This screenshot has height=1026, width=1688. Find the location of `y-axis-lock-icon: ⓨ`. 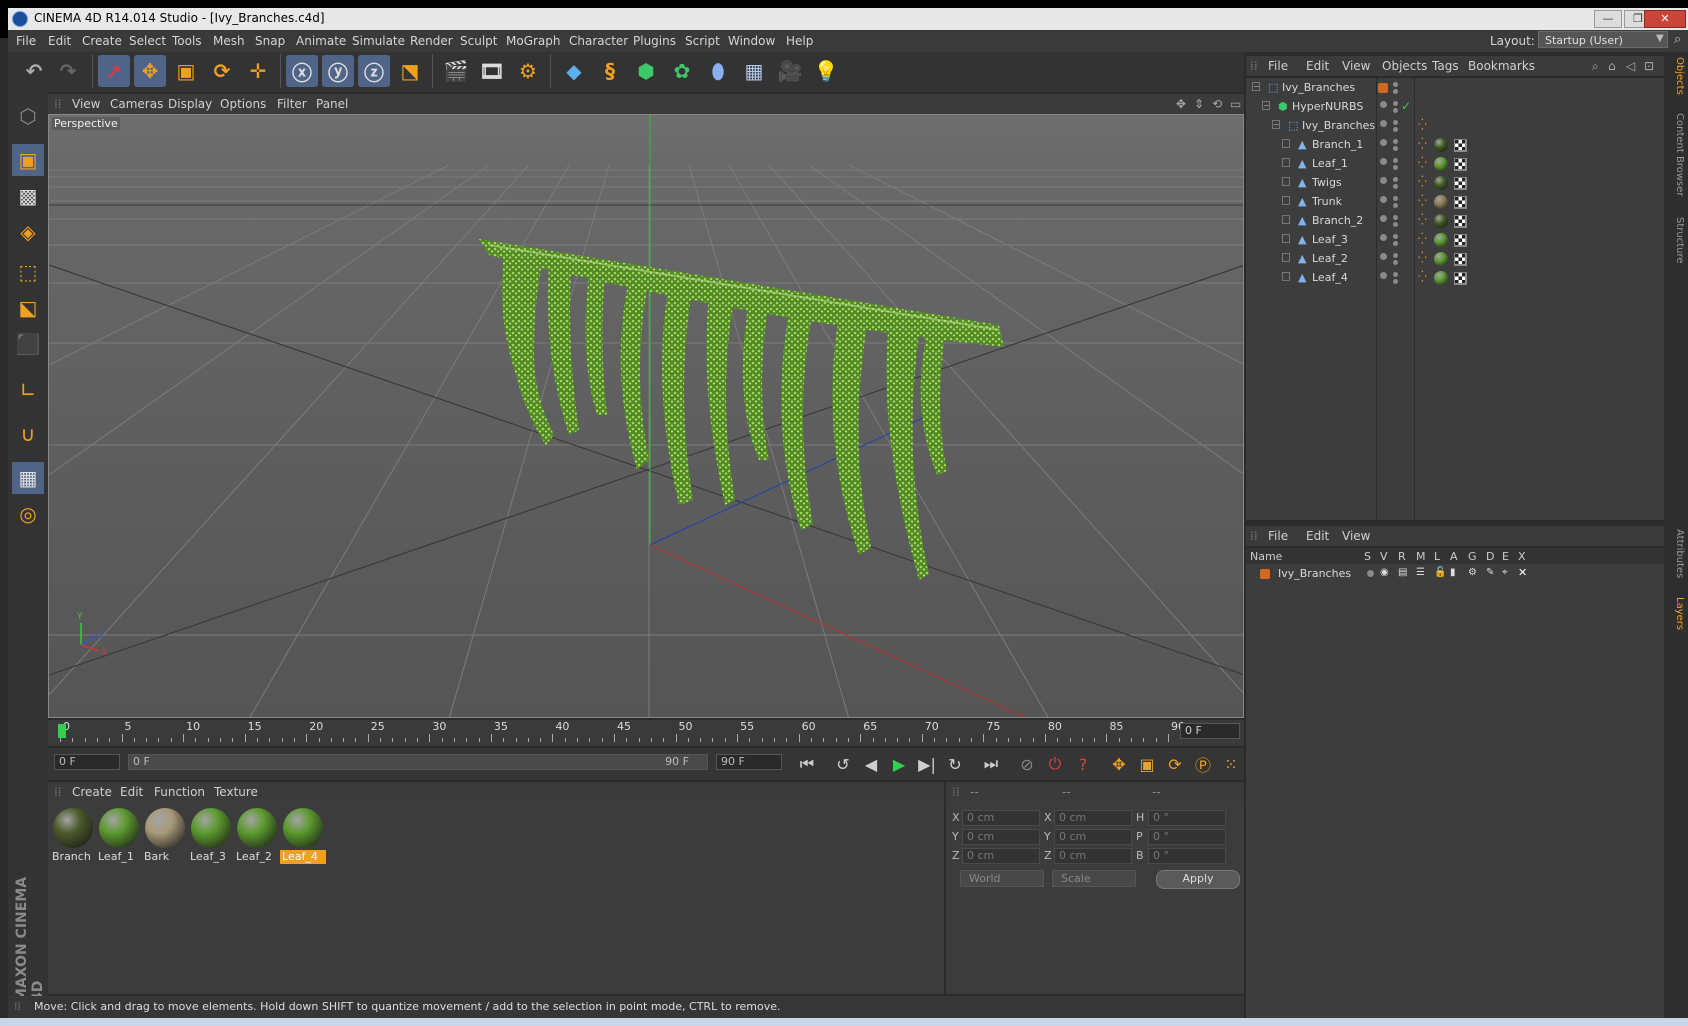

y-axis-lock-icon: ⓨ is located at coordinates (338, 71).